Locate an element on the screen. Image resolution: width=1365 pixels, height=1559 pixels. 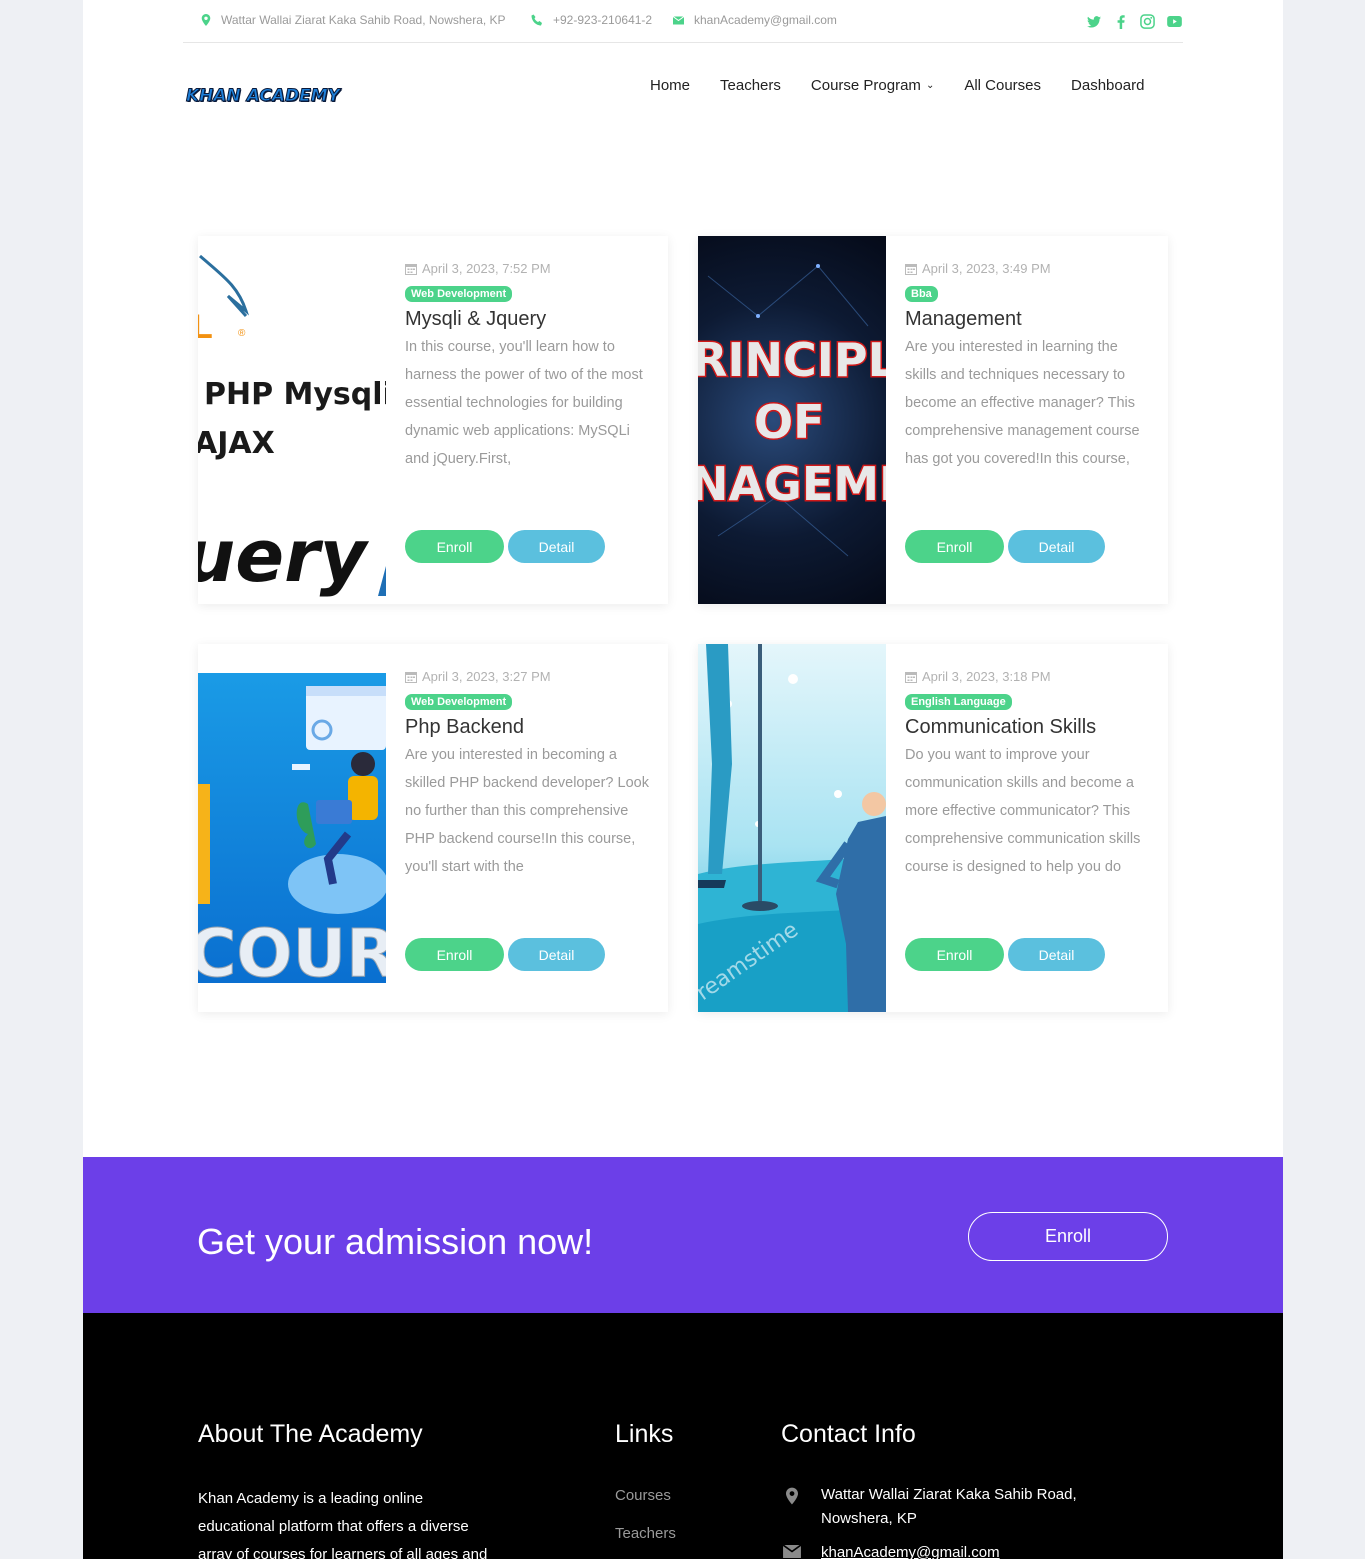
map-pin-icon is located at coordinates (206, 20).